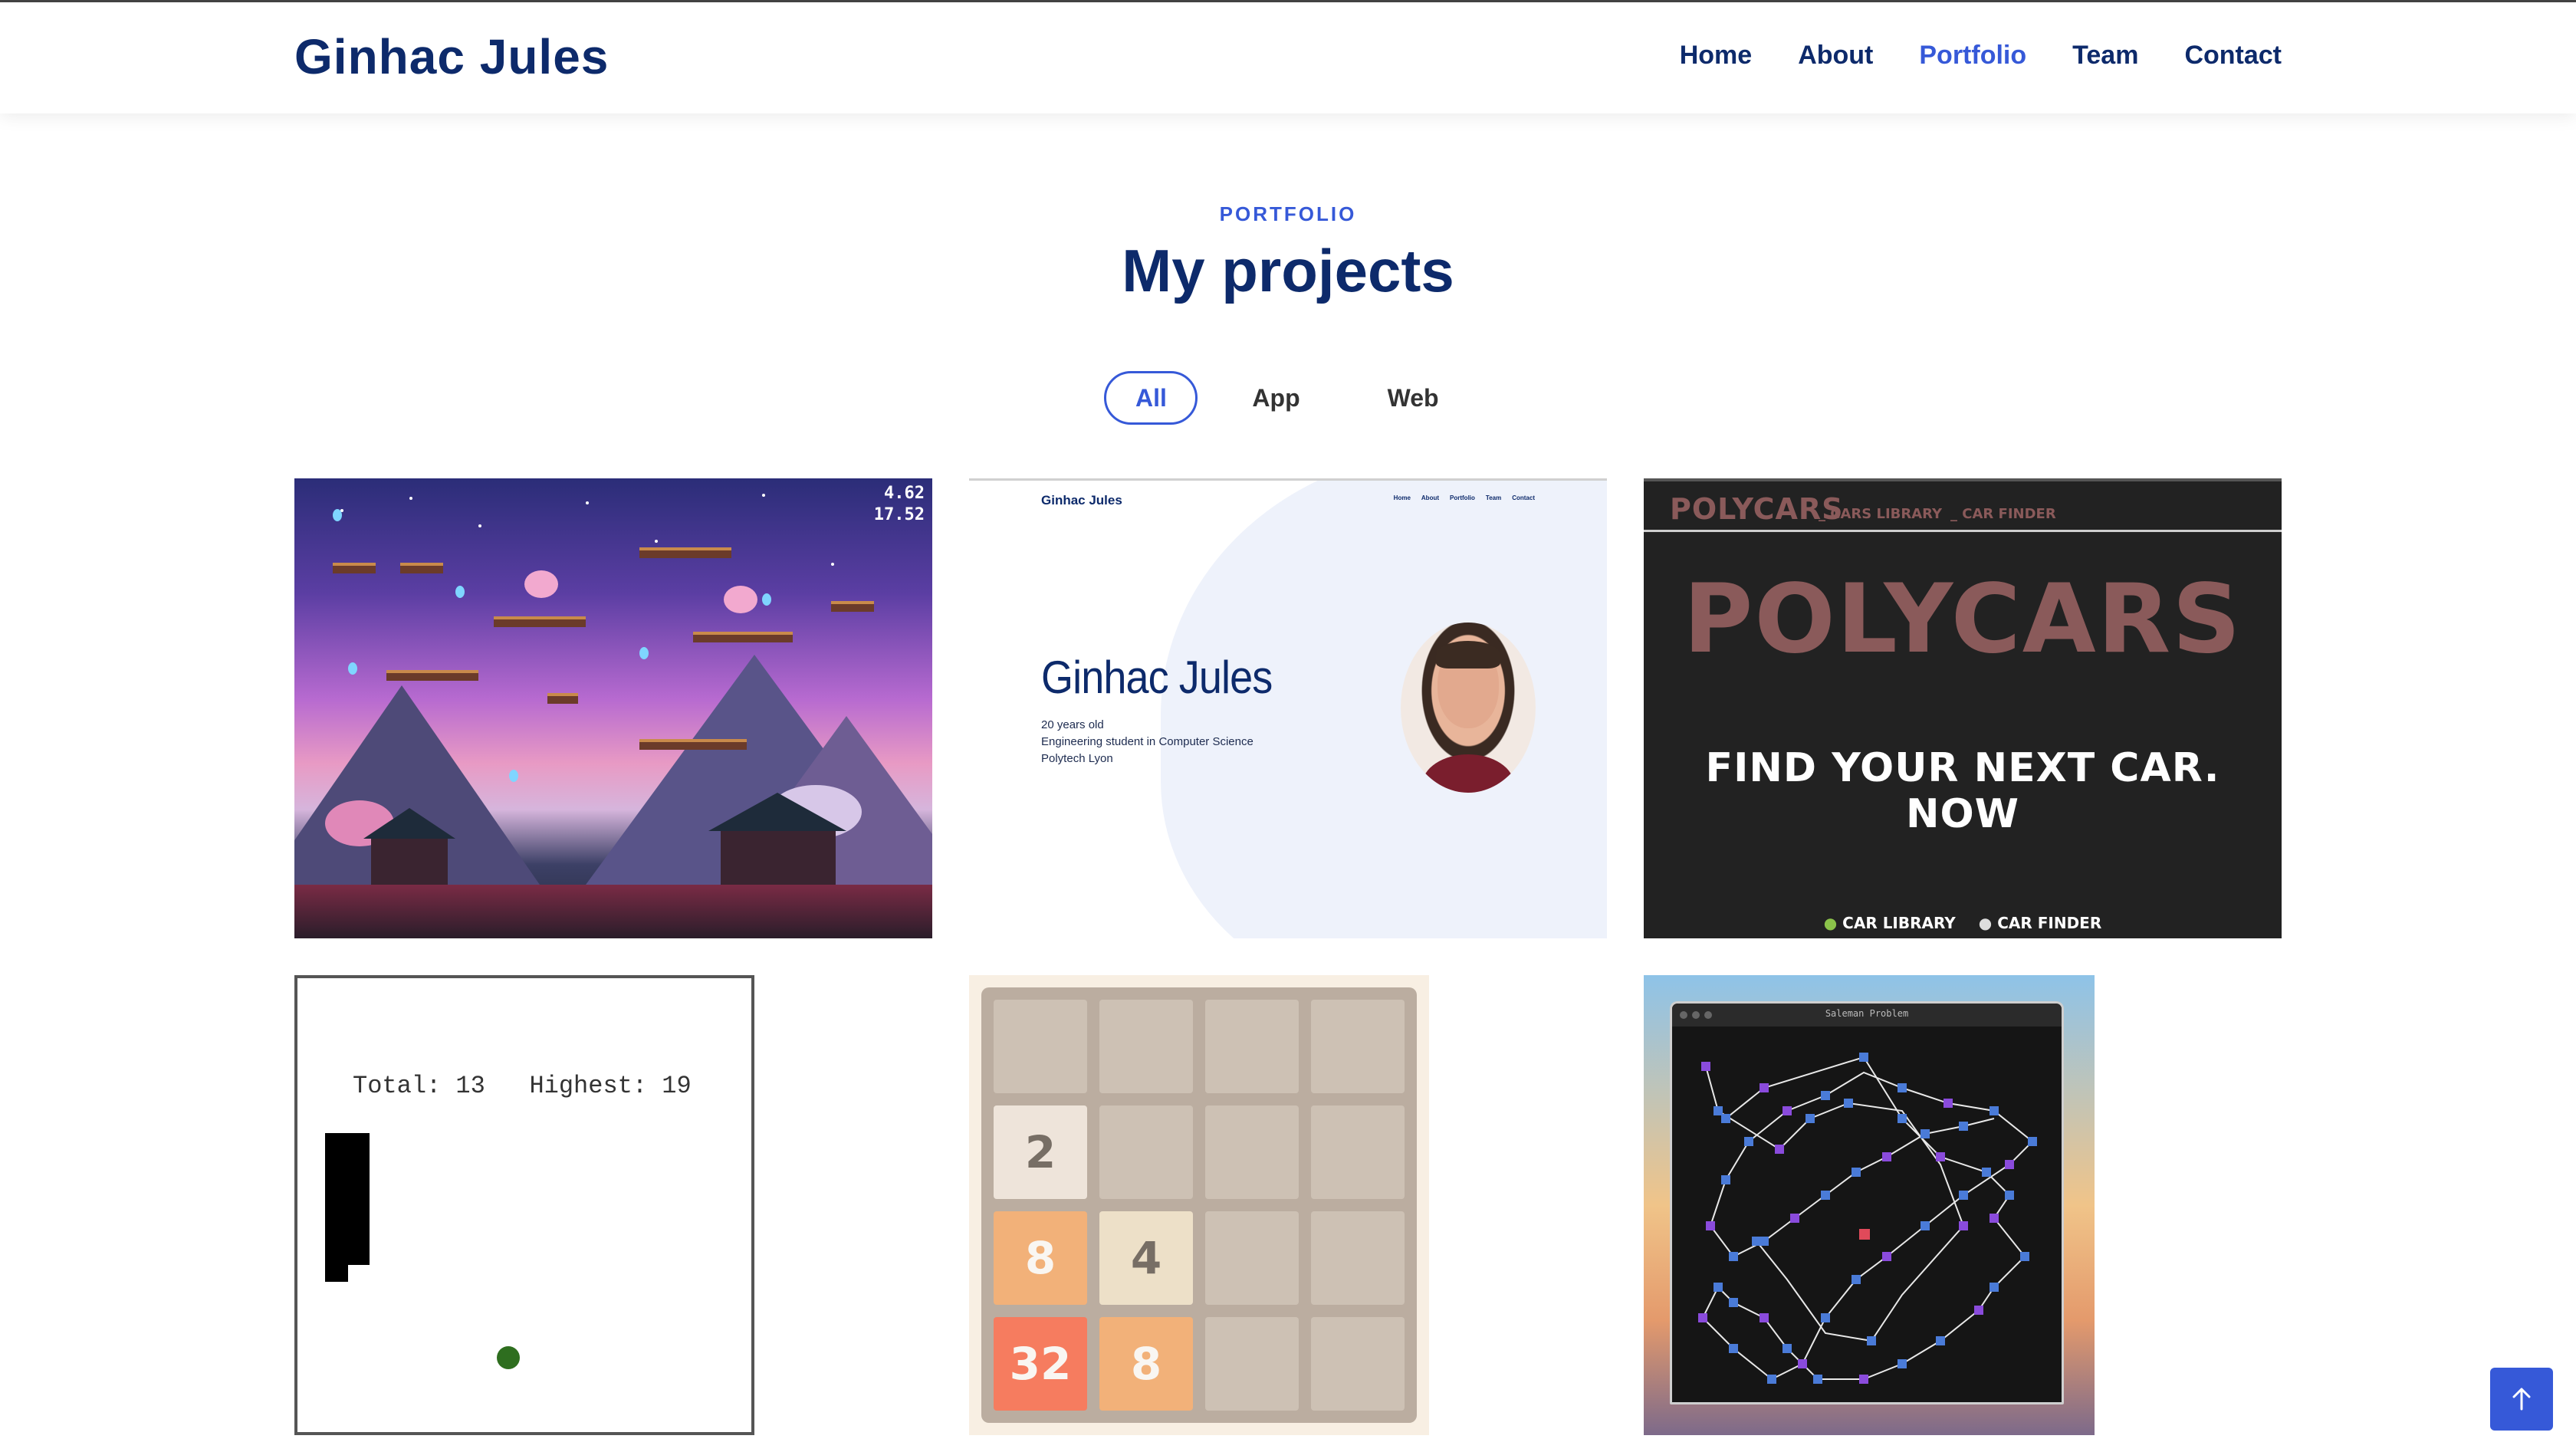 The height and width of the screenshot is (1452, 2576). I want to click on main-nav: Home About Portfolio Team Contact, so click(1981, 56).